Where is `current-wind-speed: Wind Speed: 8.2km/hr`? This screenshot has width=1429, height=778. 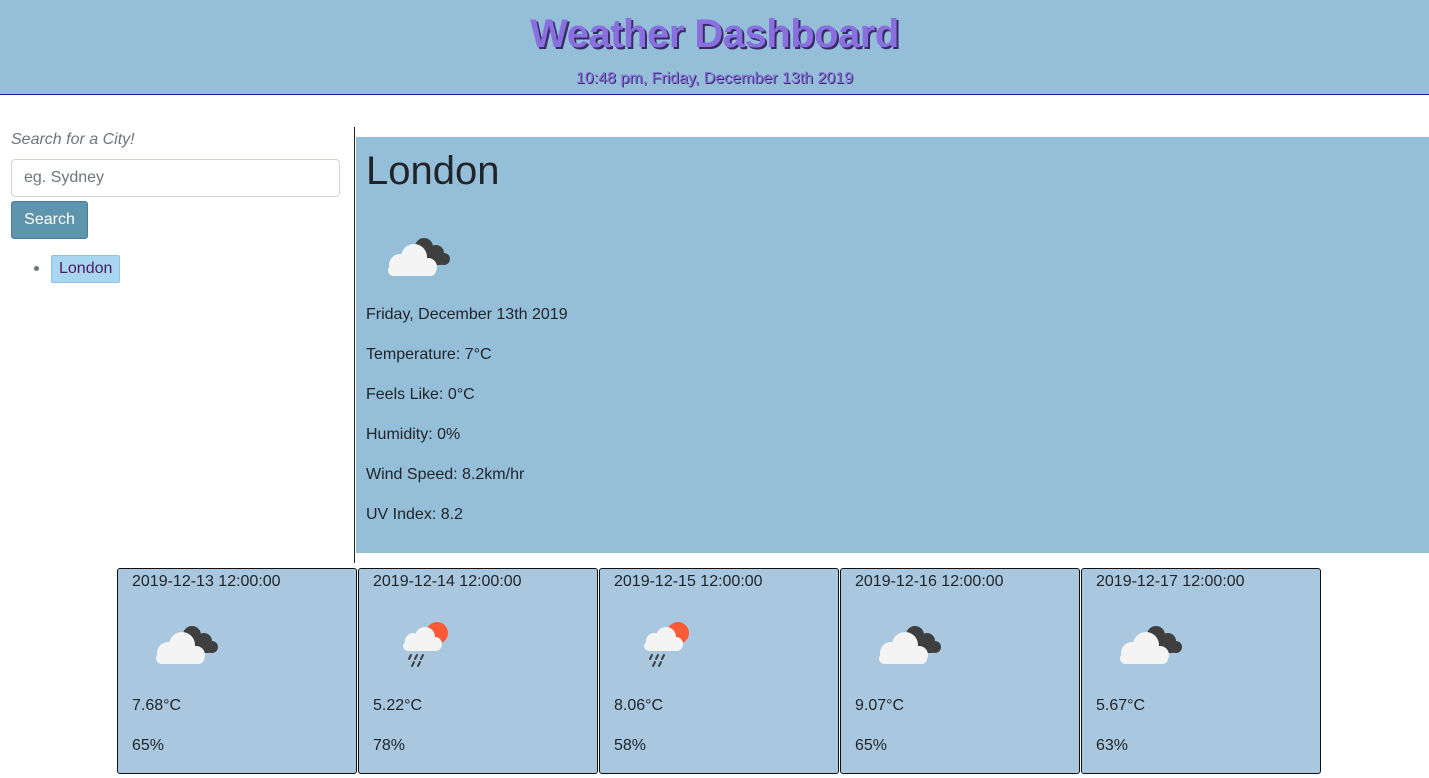 current-wind-speed: Wind Speed: 8.2km/hr is located at coordinates (445, 474).